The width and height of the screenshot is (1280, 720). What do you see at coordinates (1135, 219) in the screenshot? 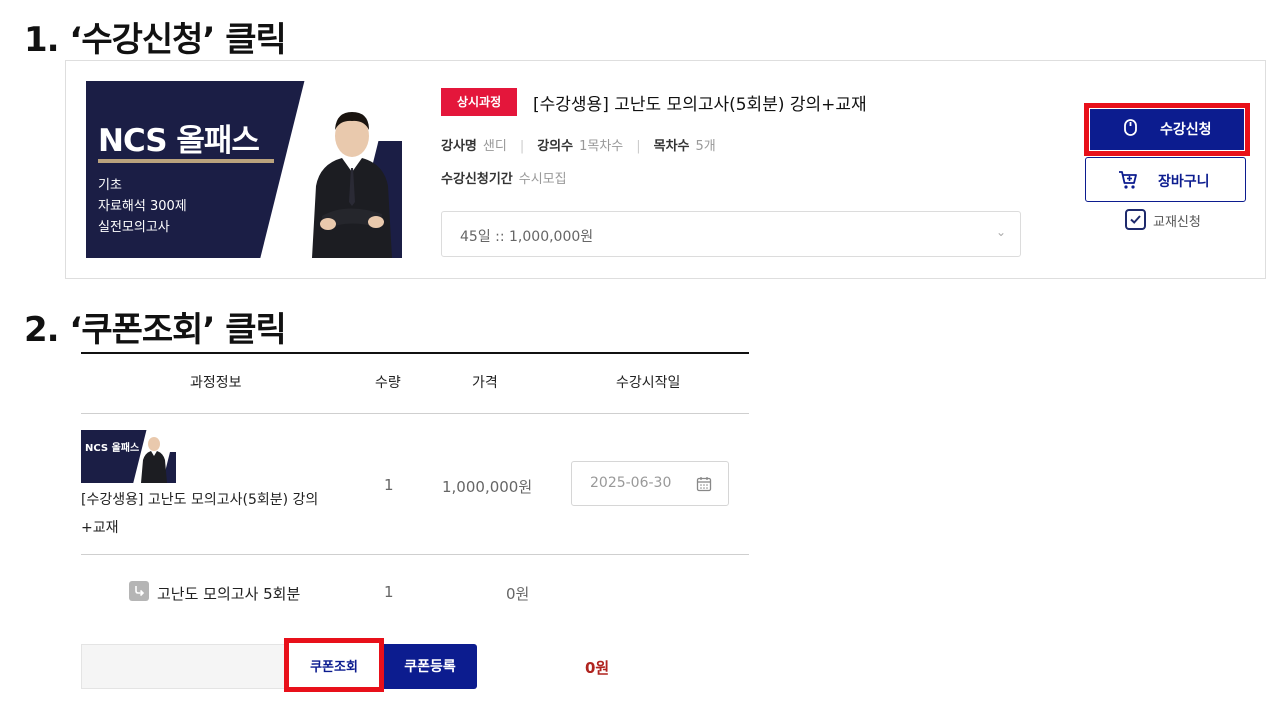
I see `checkbox-checked-icon` at bounding box center [1135, 219].